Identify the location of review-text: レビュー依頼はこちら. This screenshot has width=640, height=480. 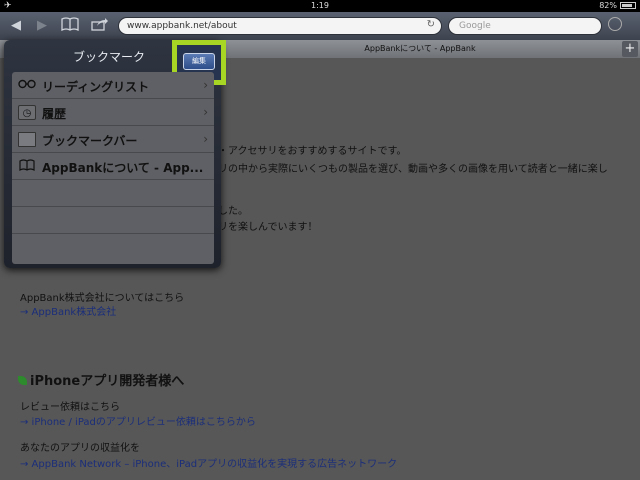
(70, 407).